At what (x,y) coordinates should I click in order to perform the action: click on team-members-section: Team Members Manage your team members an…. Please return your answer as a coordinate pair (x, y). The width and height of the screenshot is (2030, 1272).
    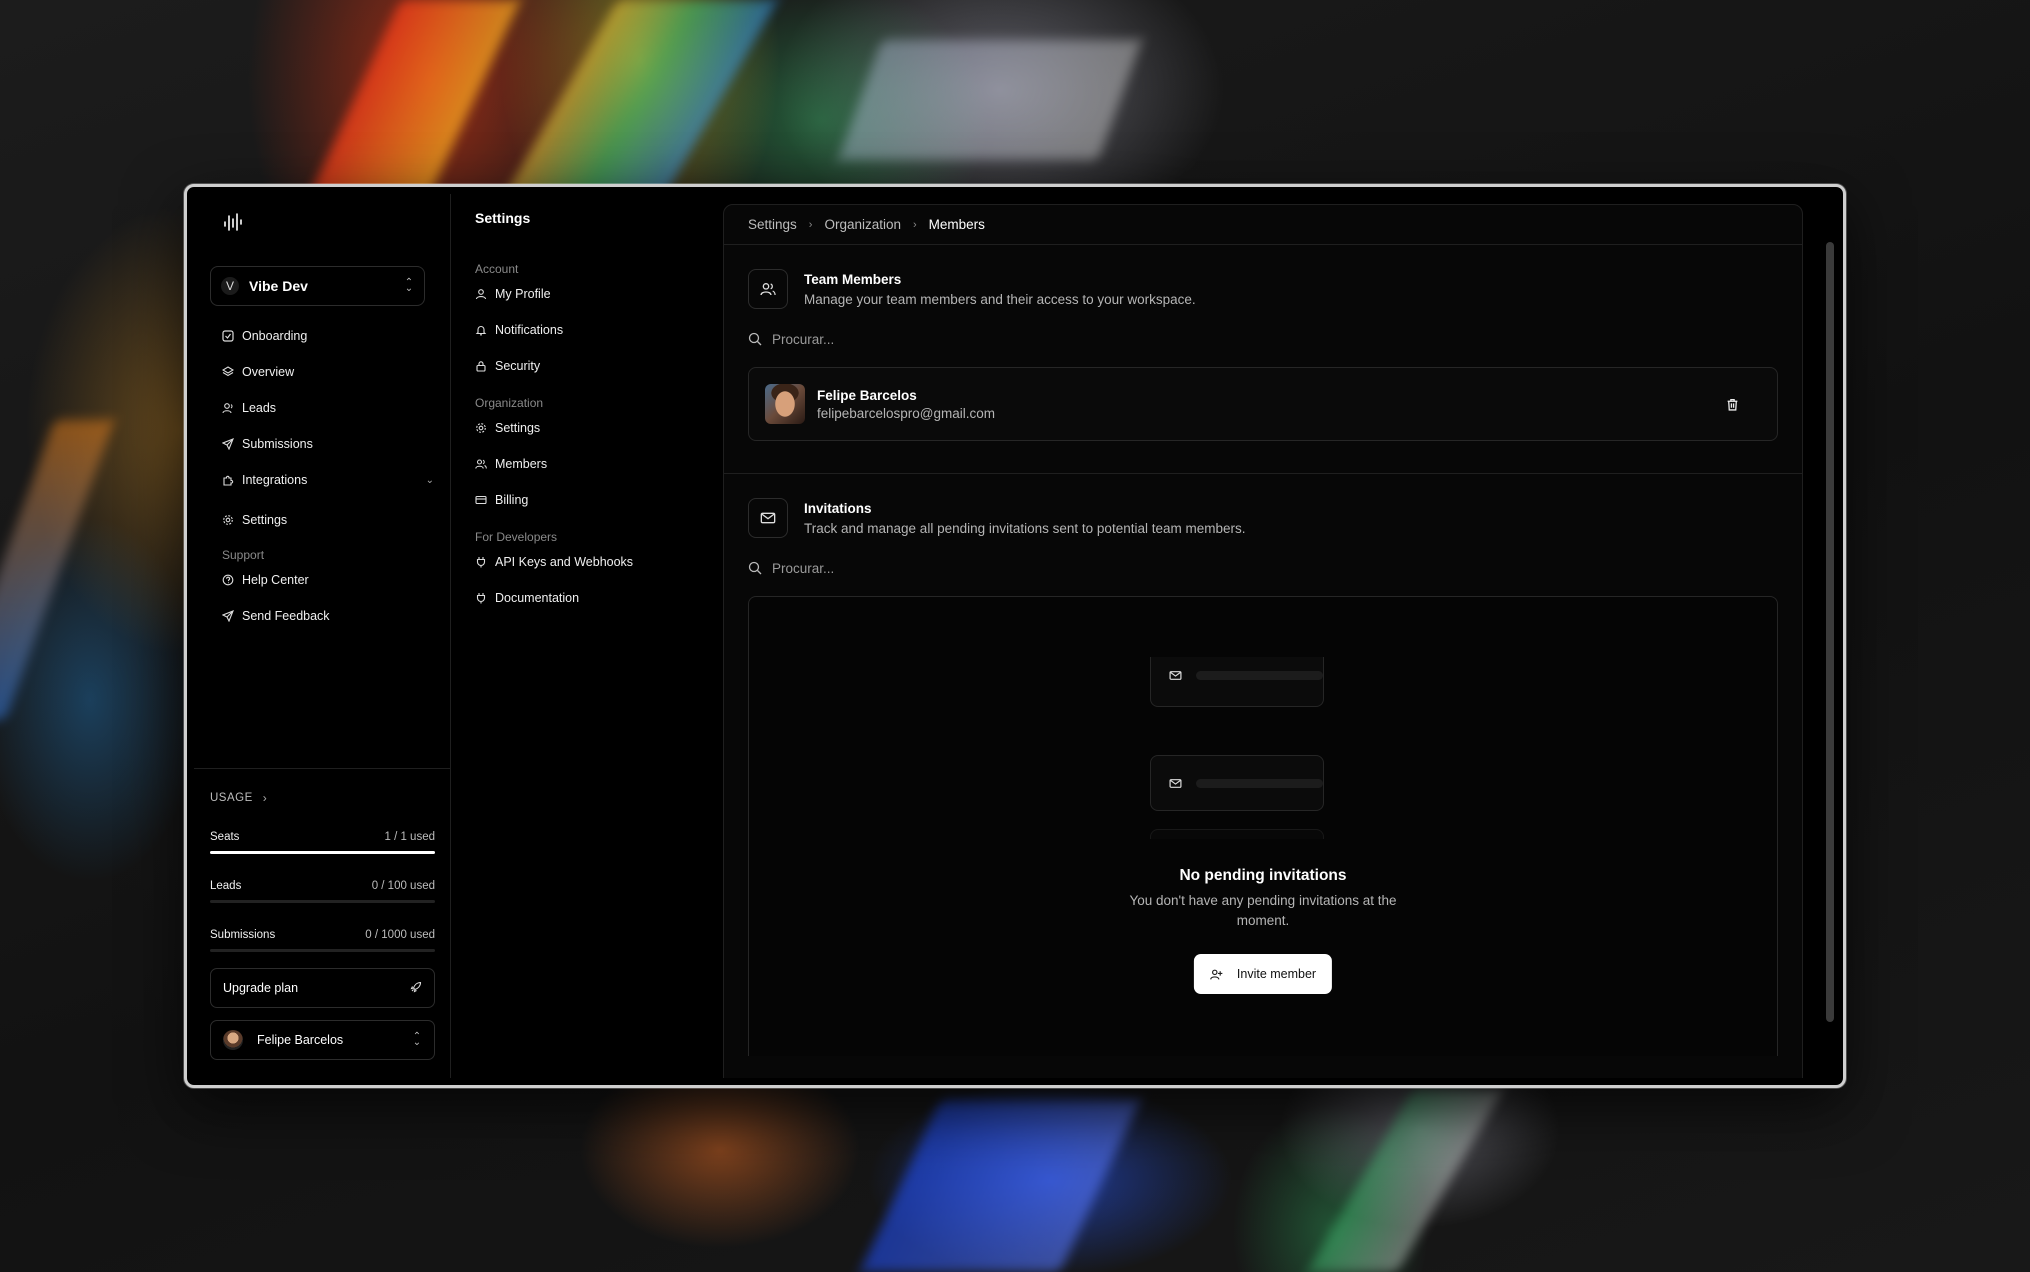
    Looking at the image, I should click on (1263, 343).